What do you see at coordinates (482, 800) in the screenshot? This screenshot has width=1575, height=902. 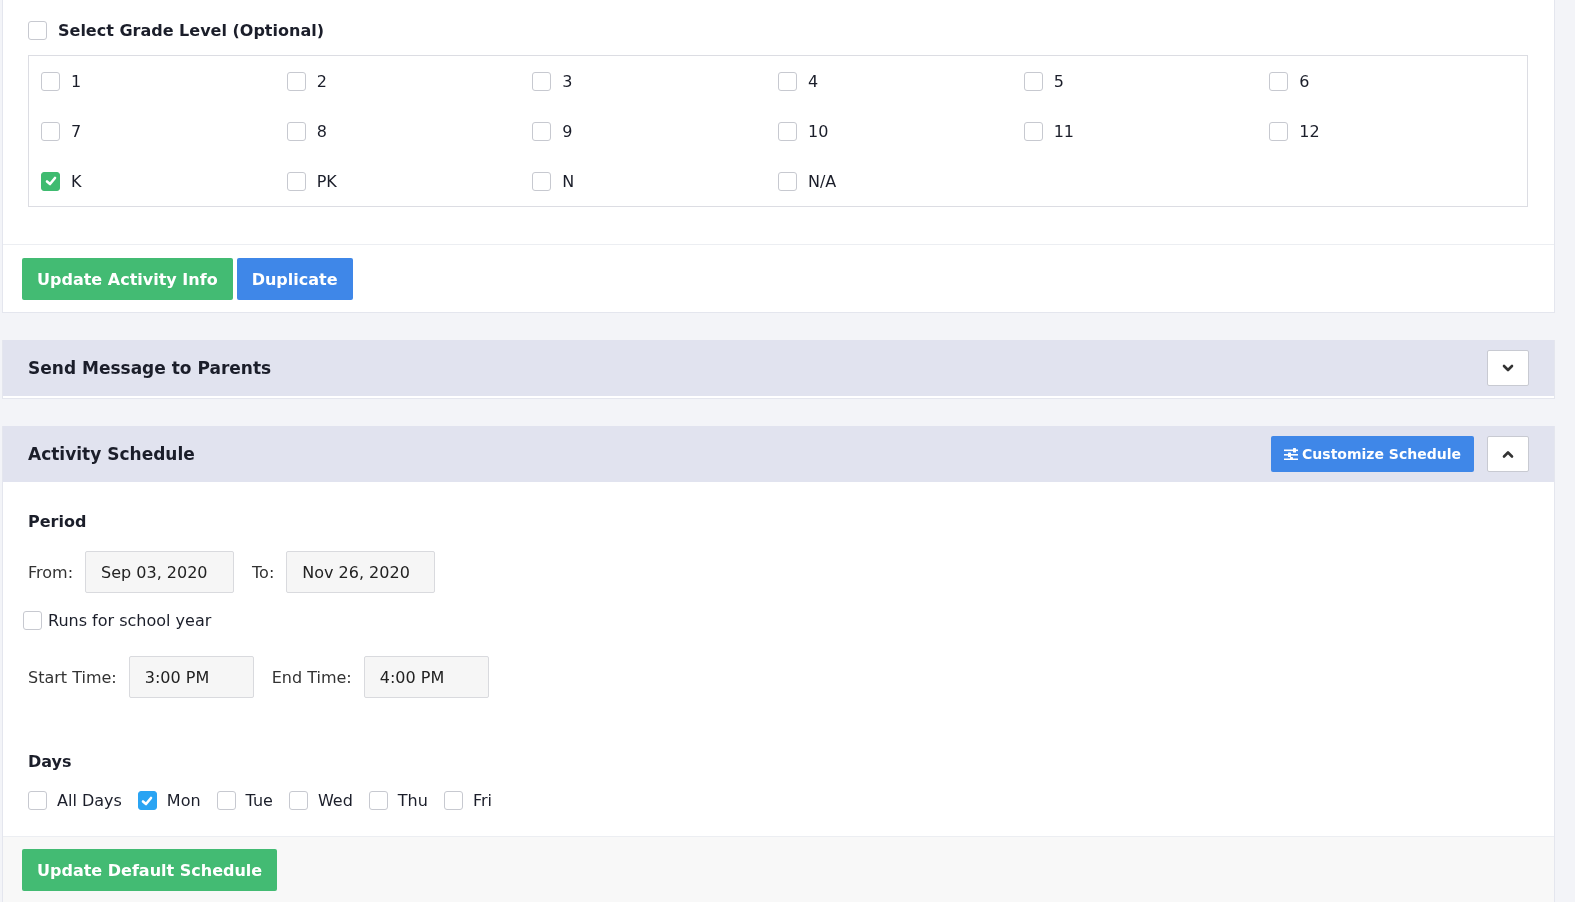 I see `checkbox-label: Fri` at bounding box center [482, 800].